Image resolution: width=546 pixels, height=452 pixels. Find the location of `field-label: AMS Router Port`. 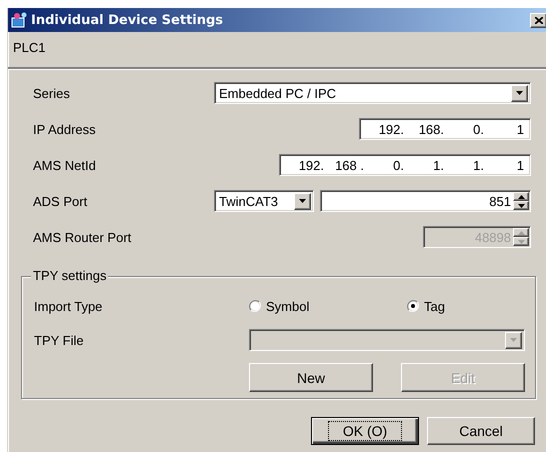

field-label: AMS Router Port is located at coordinates (82, 237).